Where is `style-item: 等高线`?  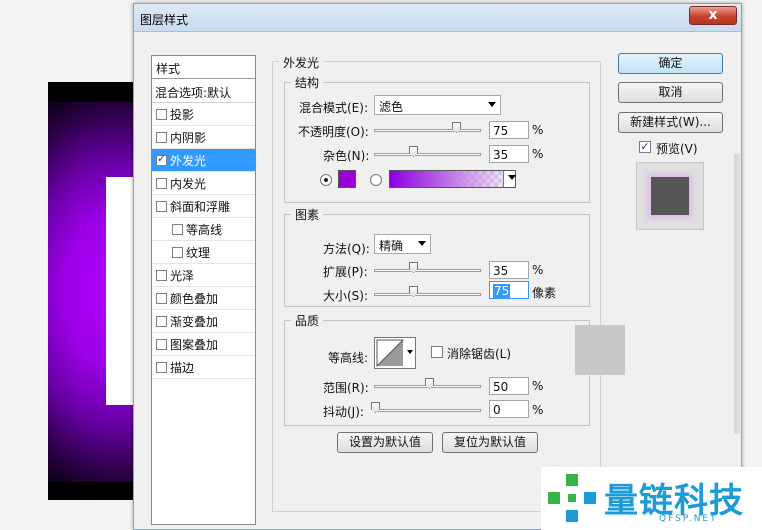
style-item: 等高线 is located at coordinates (203, 229).